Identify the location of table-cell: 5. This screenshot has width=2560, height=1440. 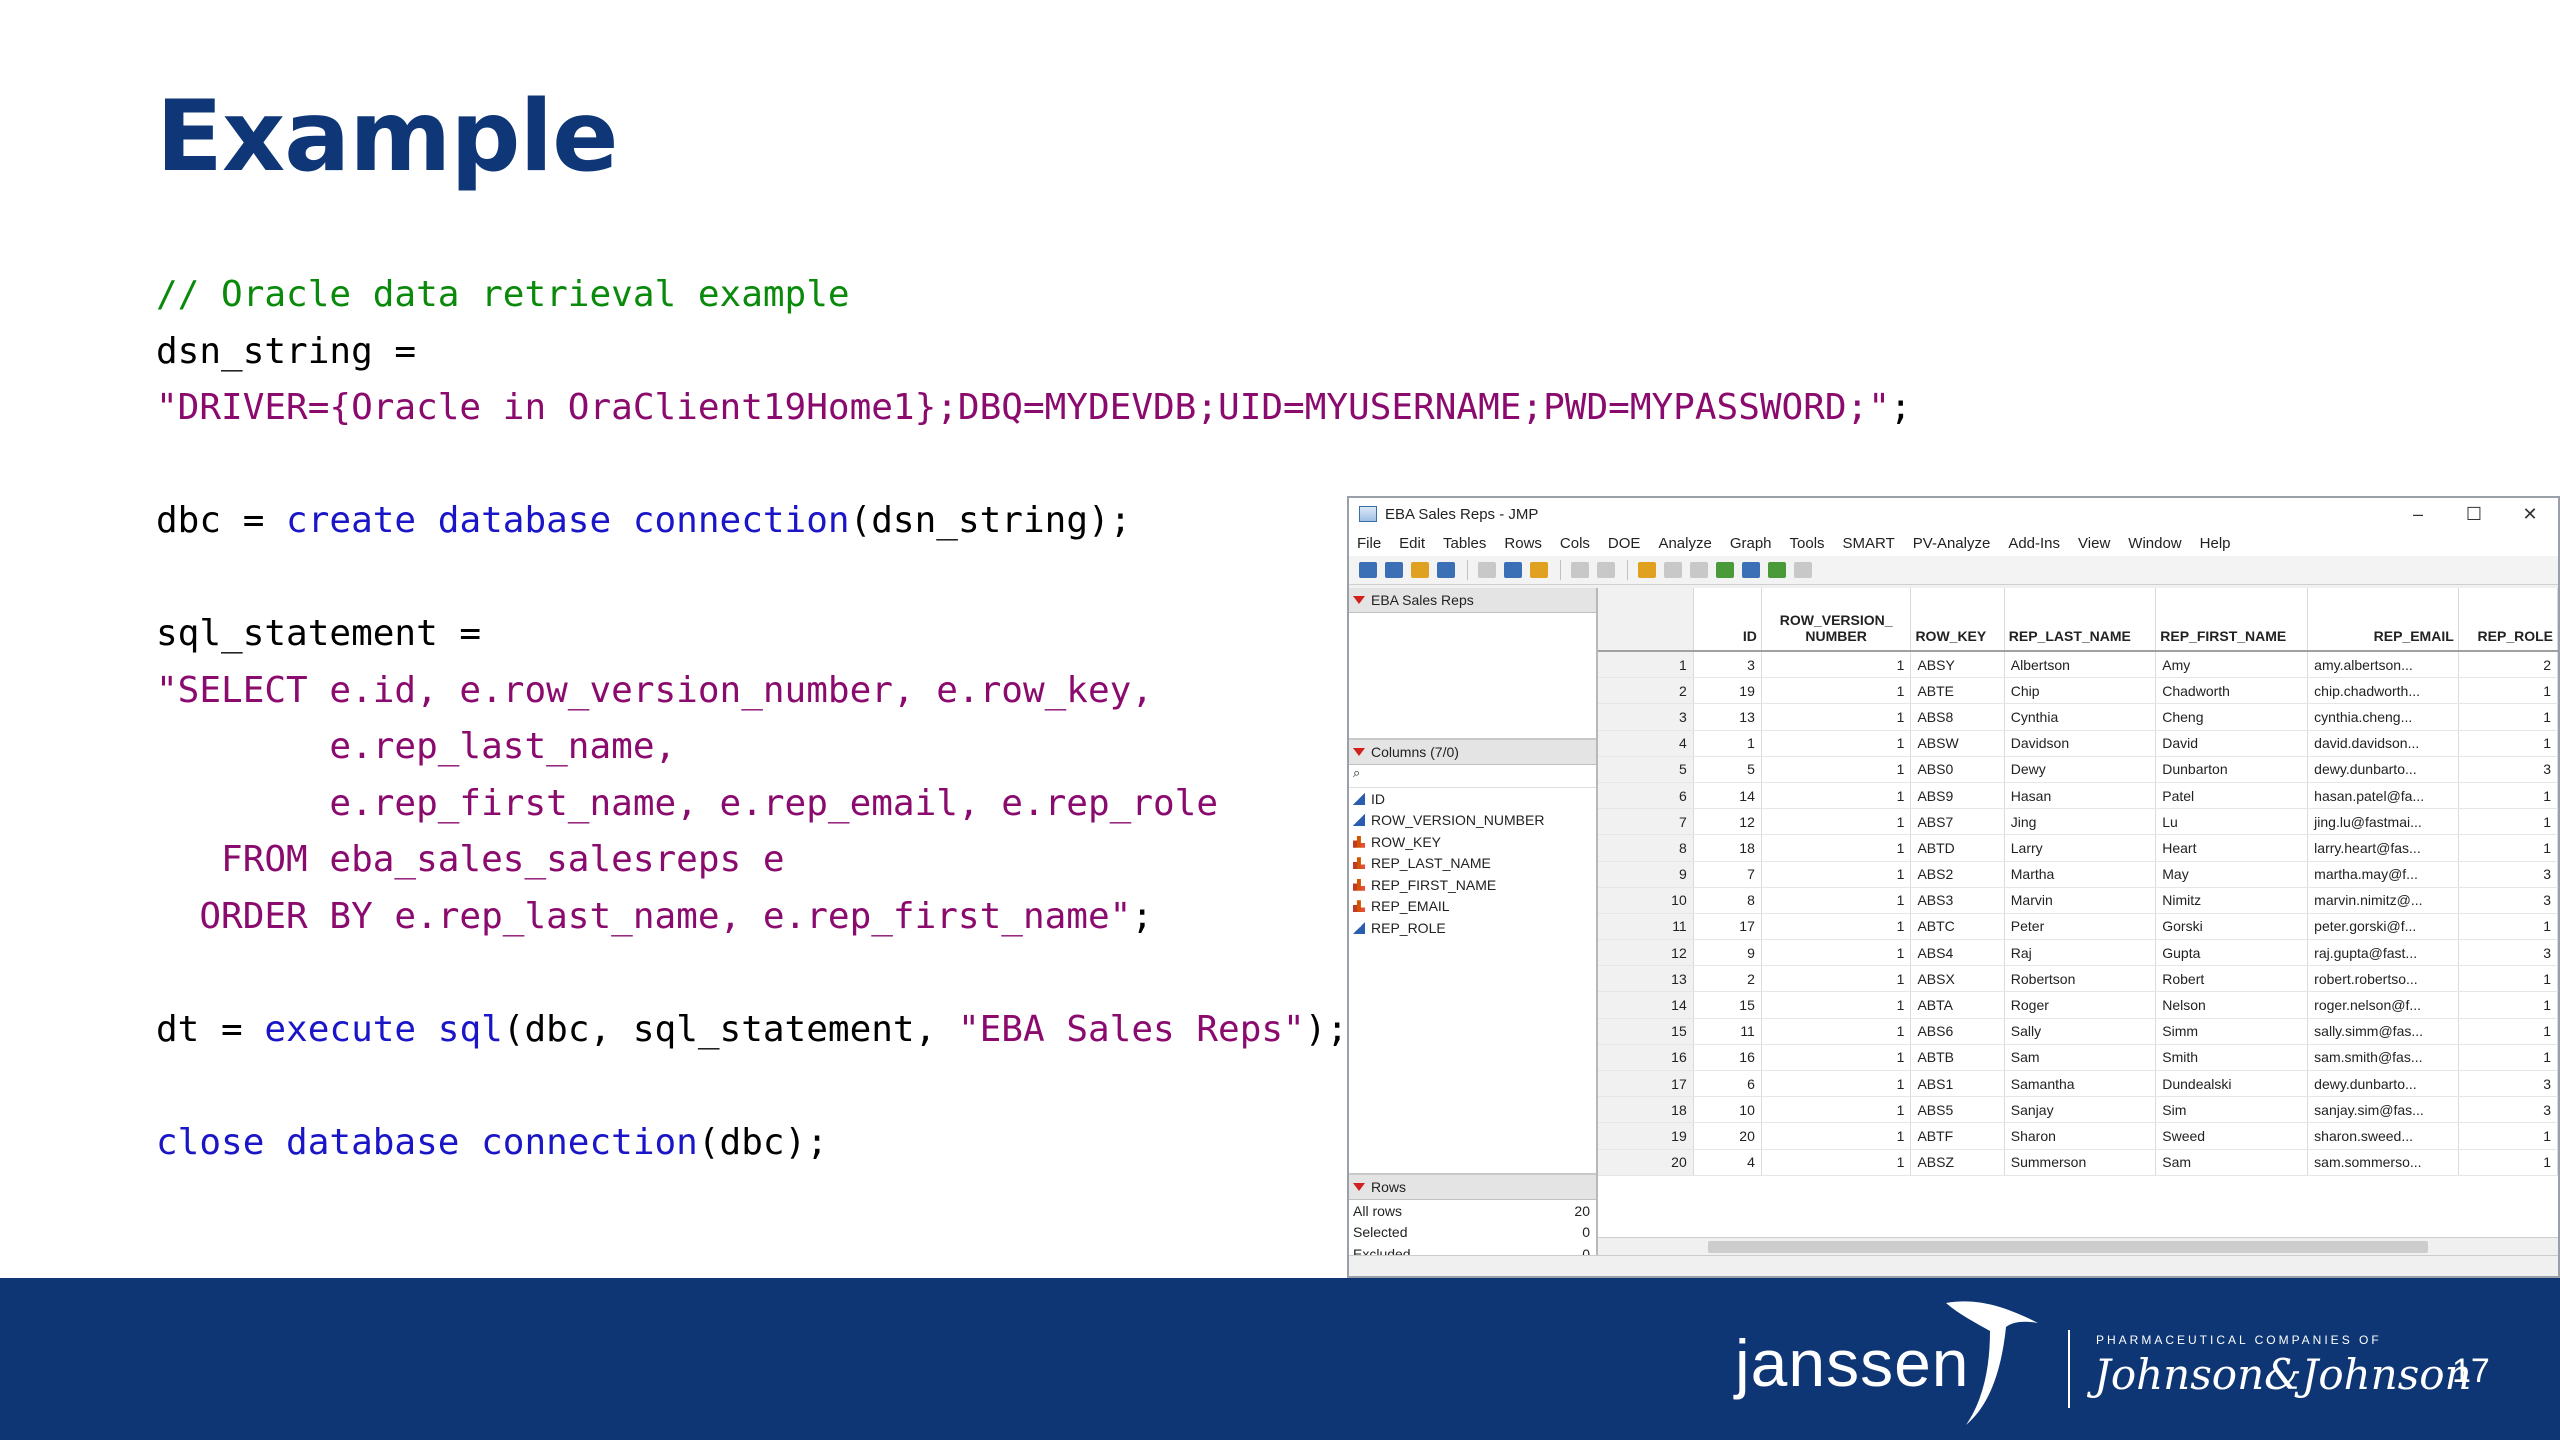
(1727, 769).